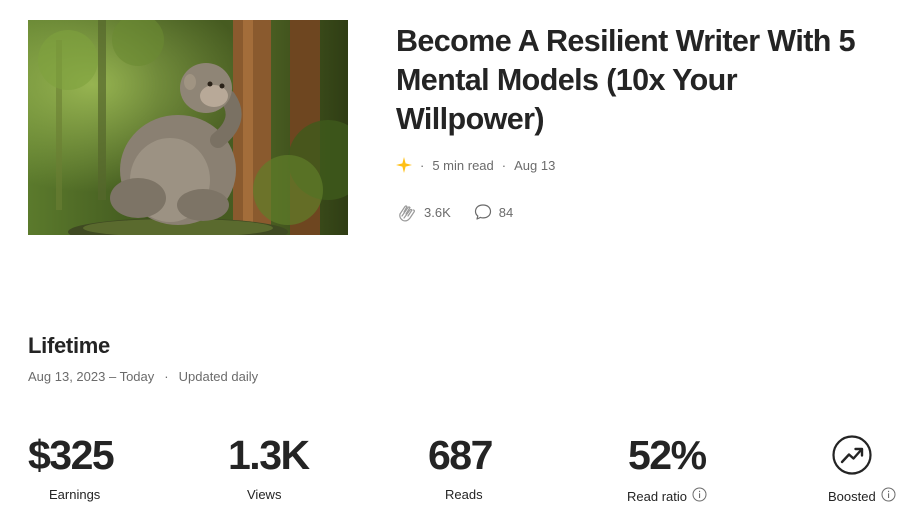 The height and width of the screenshot is (527, 901). Describe the element at coordinates (264, 494) in the screenshot. I see `views-label: Views` at that location.